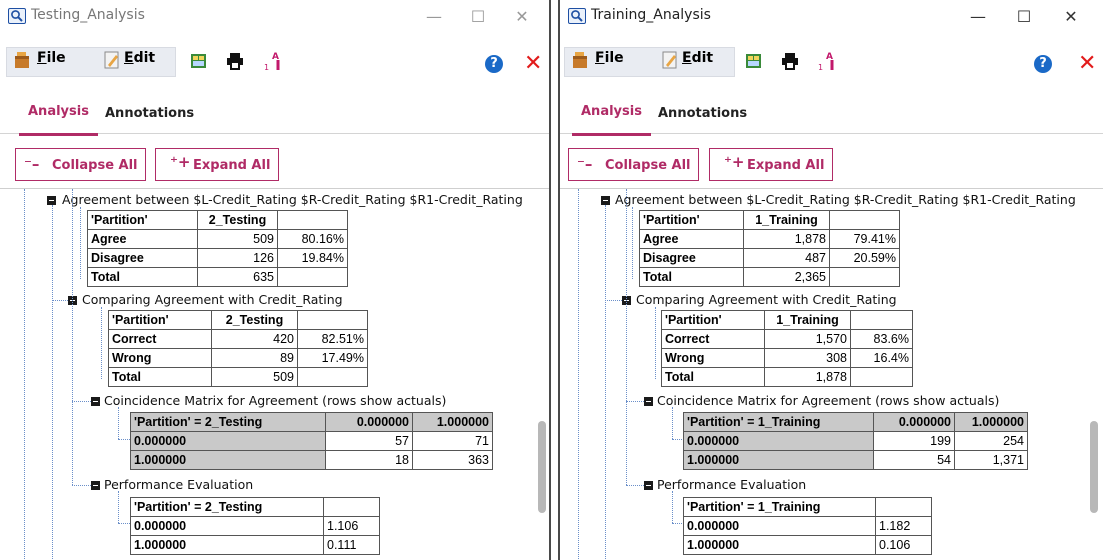 Image resolution: width=1103 pixels, height=560 pixels. What do you see at coordinates (831, 16) in the screenshot?
I see `title-bar: Training_Analysis — ☐ ✕` at bounding box center [831, 16].